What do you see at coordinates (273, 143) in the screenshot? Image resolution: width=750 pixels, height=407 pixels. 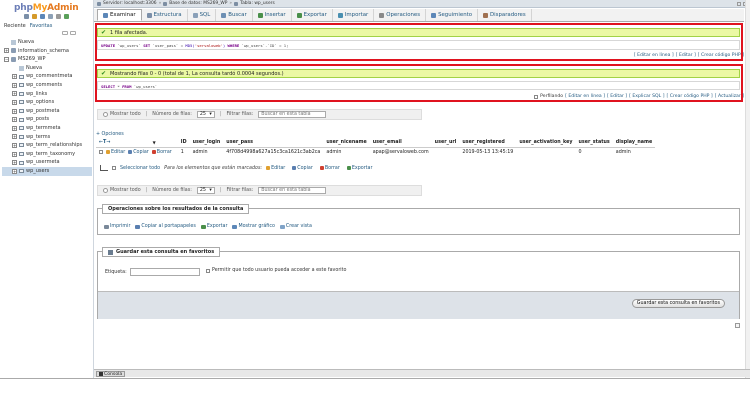 I see `column-header-user-pass: user_pass` at bounding box center [273, 143].